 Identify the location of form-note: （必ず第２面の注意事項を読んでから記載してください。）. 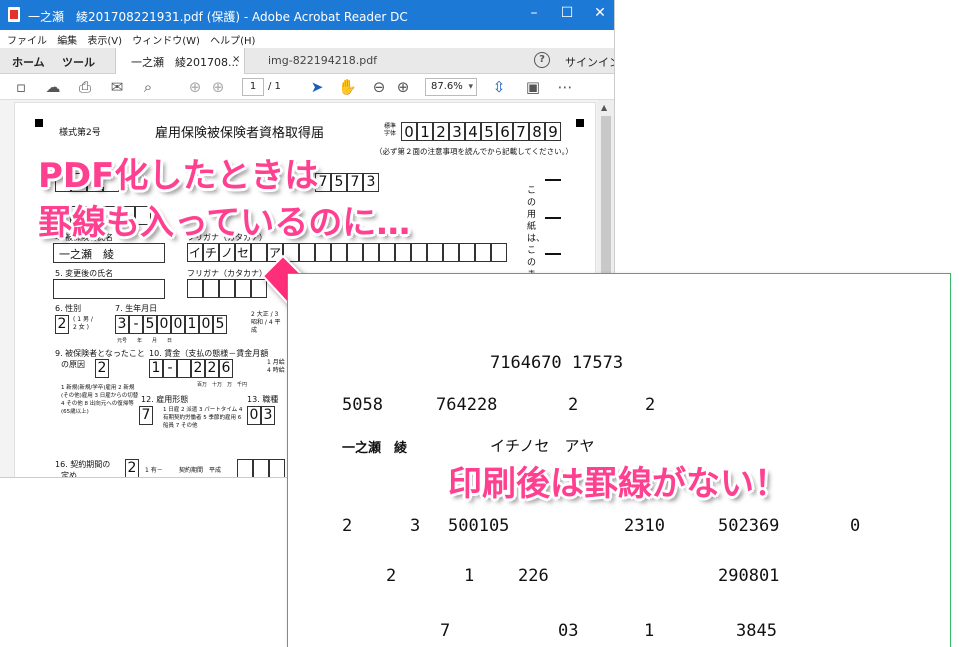
(474, 151).